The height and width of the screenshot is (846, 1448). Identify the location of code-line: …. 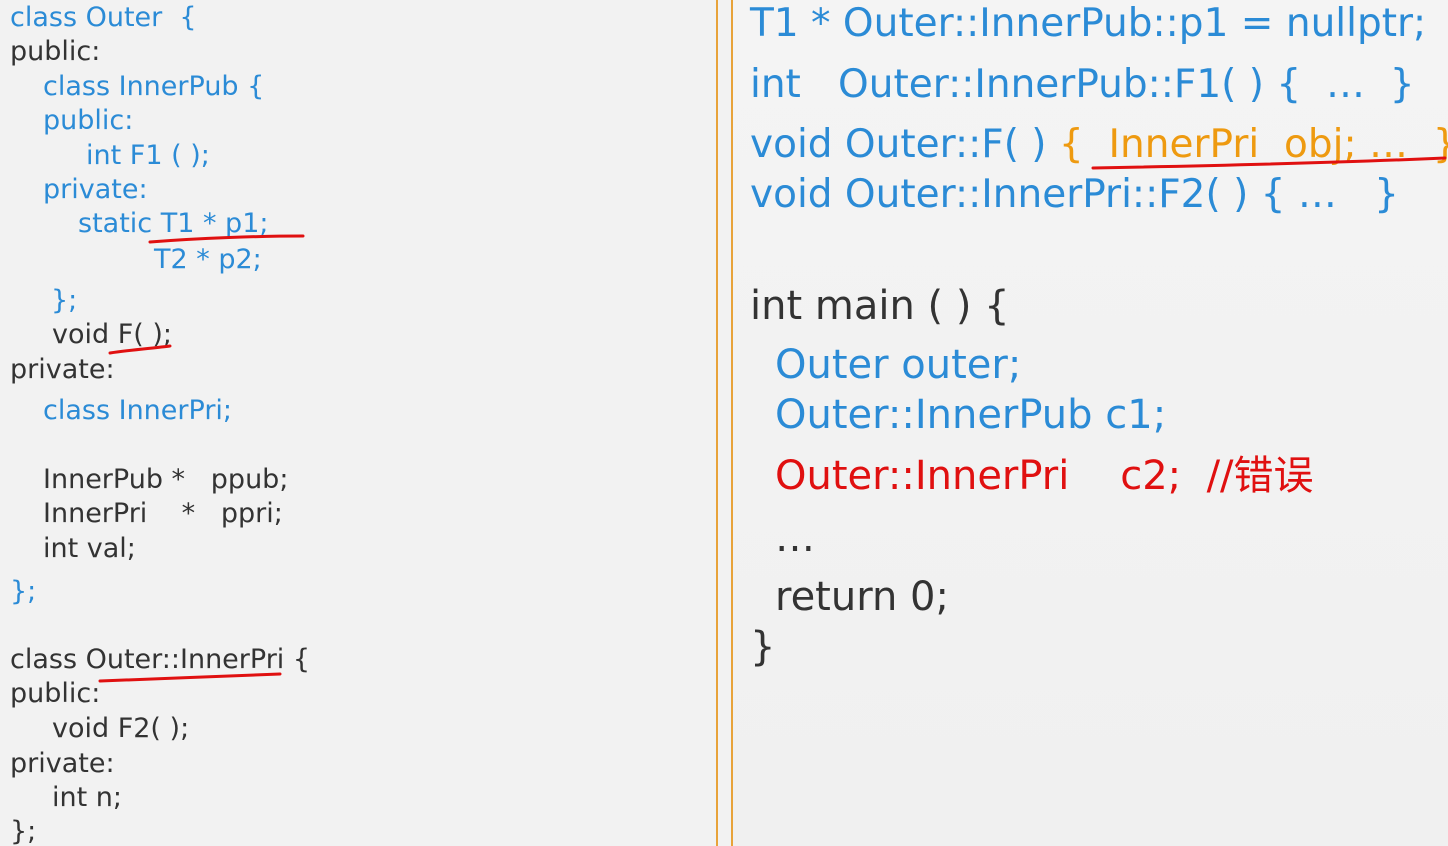
(795, 538).